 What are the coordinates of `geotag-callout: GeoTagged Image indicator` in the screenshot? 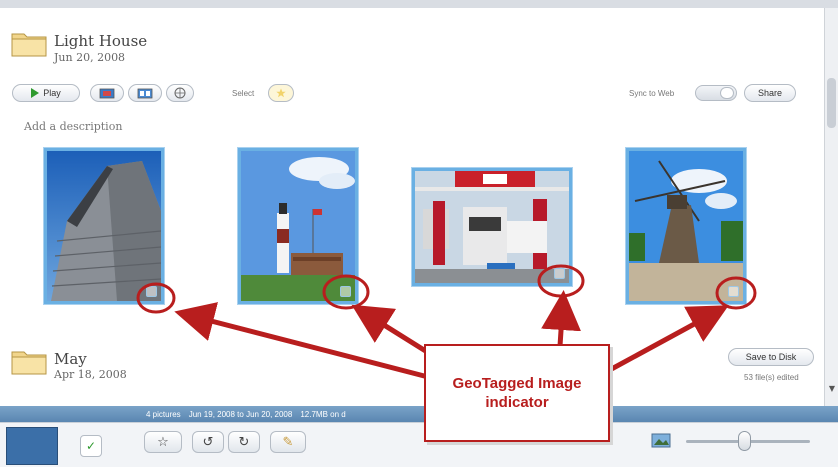 It's located at (517, 393).